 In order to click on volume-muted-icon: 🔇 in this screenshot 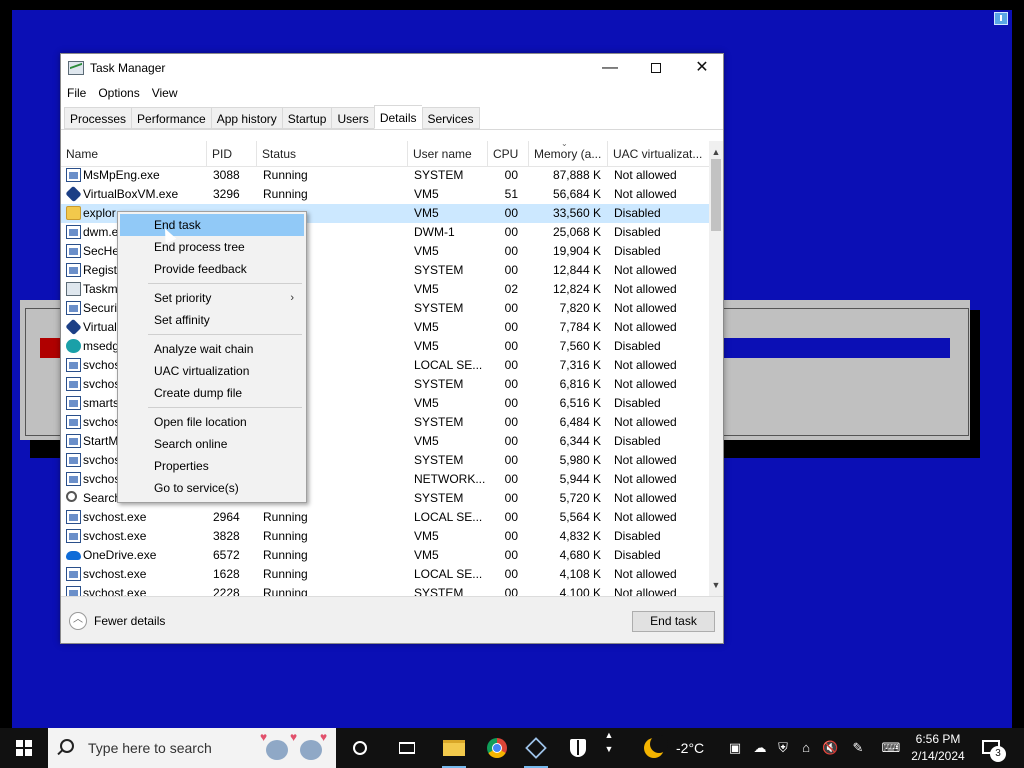, I will do `click(830, 748)`.